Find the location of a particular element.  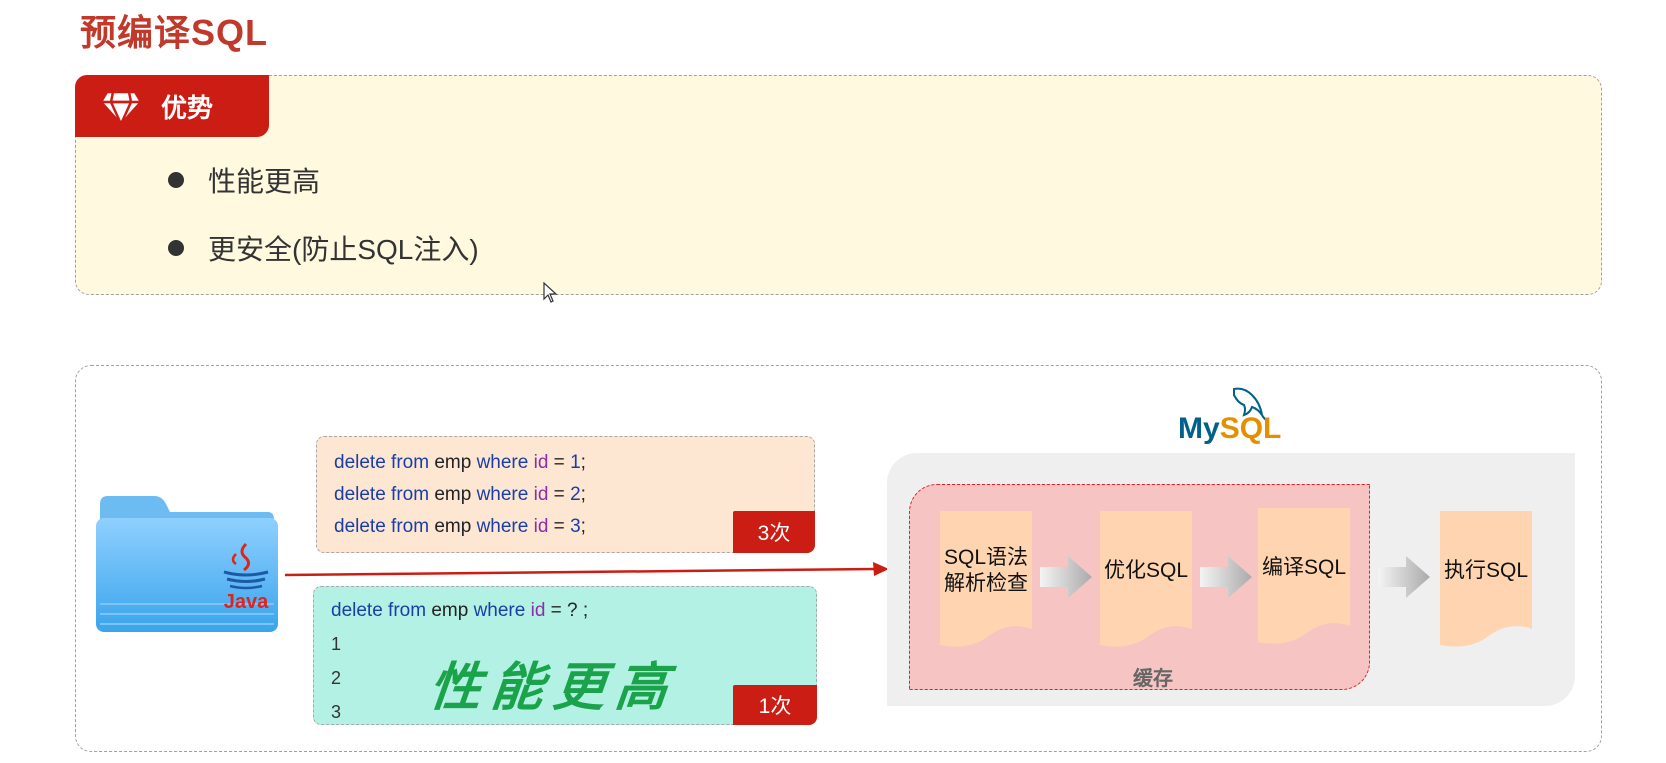

advantages-tab: 优势 is located at coordinates (172, 106).